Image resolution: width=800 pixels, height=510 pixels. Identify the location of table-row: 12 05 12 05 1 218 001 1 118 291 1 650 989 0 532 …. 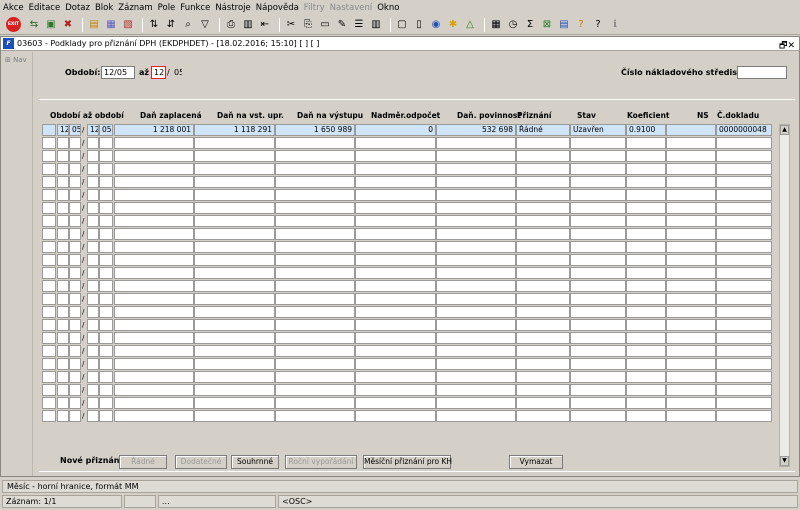
(407, 130).